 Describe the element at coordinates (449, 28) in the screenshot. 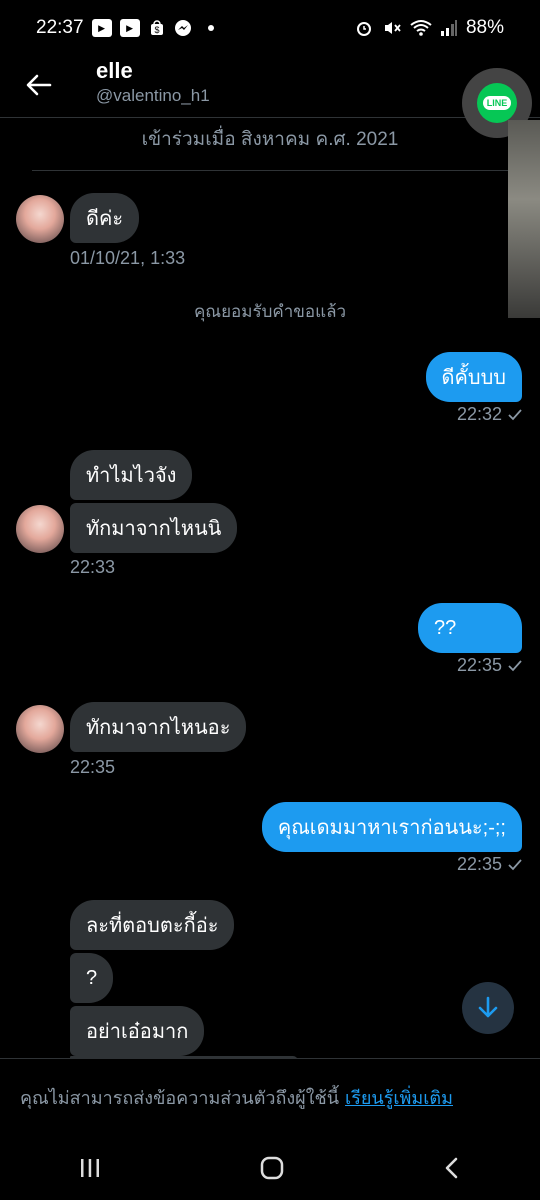

I see `signal-icon` at that location.